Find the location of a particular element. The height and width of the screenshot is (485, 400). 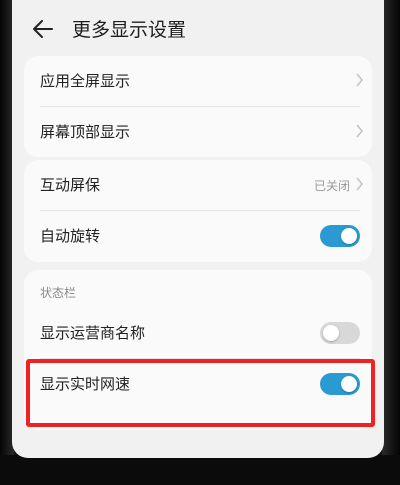

app-bar: 更多显示设置 is located at coordinates (198, 28).